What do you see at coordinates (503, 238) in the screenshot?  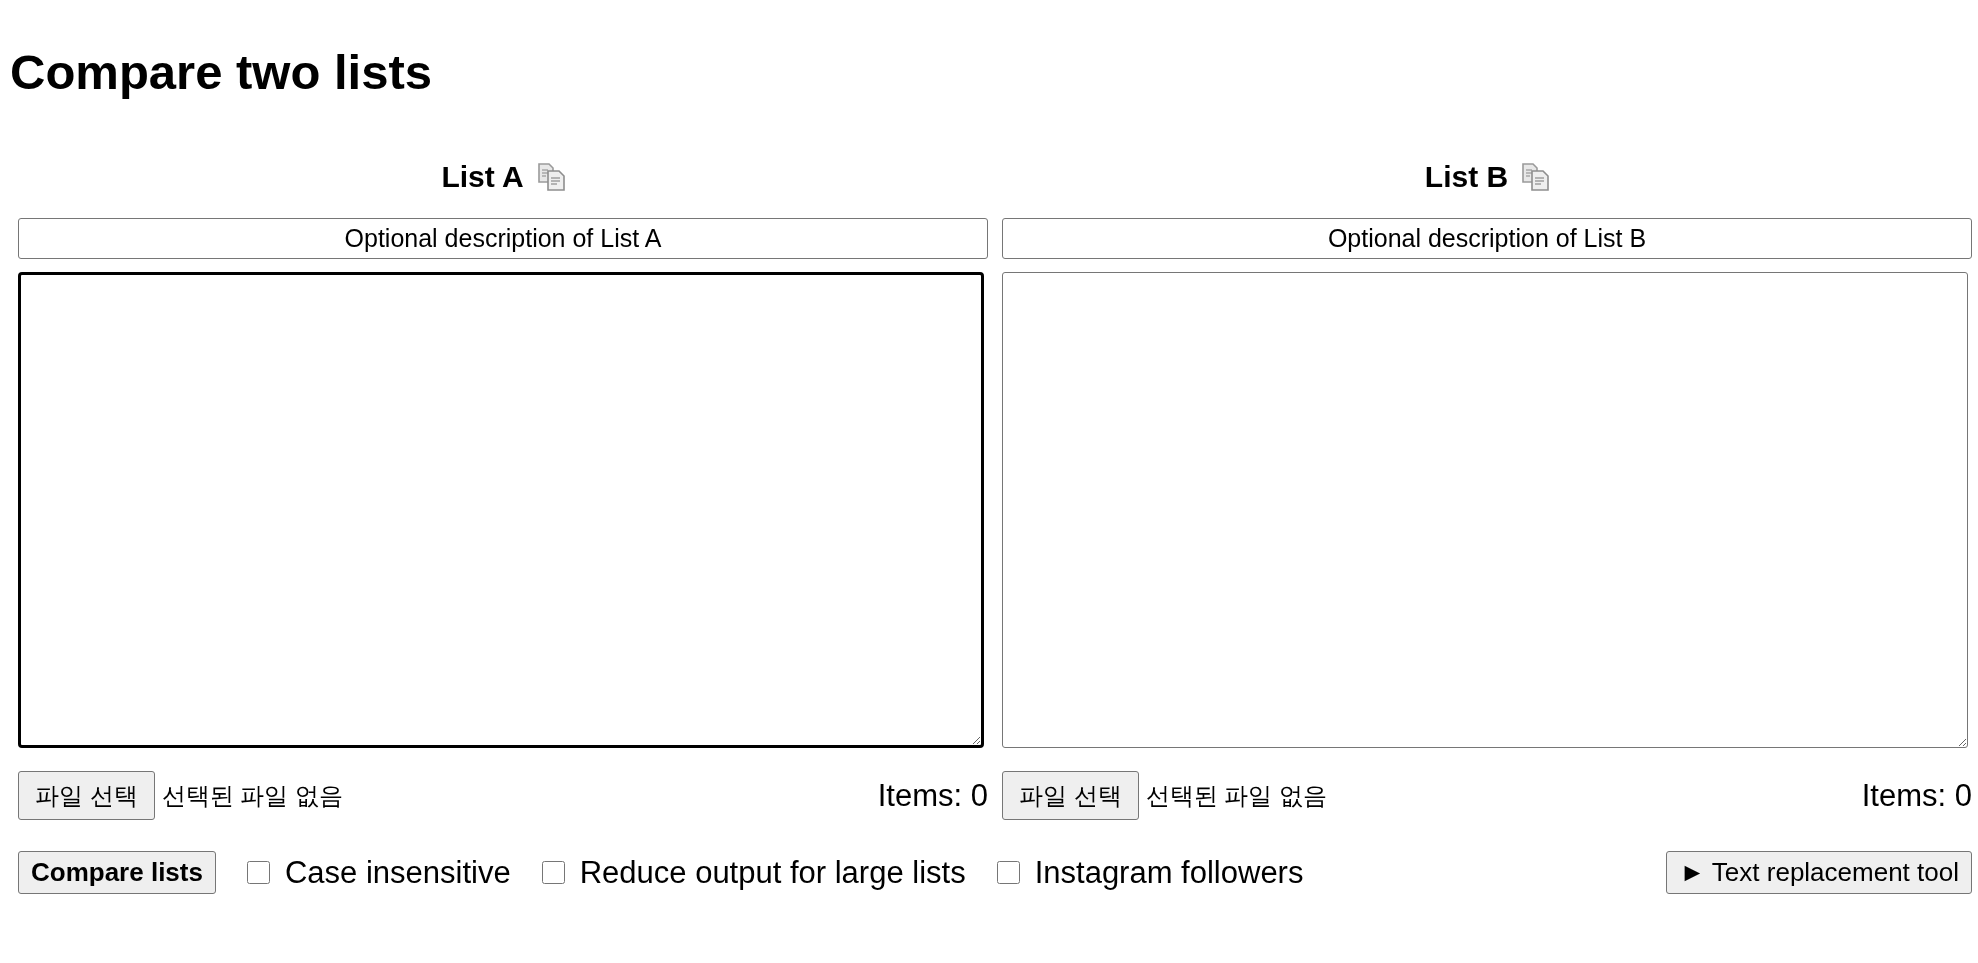 I see `description-field: Optional description of List A` at bounding box center [503, 238].